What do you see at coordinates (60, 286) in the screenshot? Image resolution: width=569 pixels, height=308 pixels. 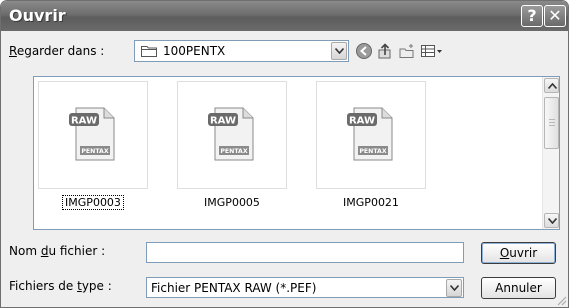 I see `filetype-label: Fichiers de type :` at bounding box center [60, 286].